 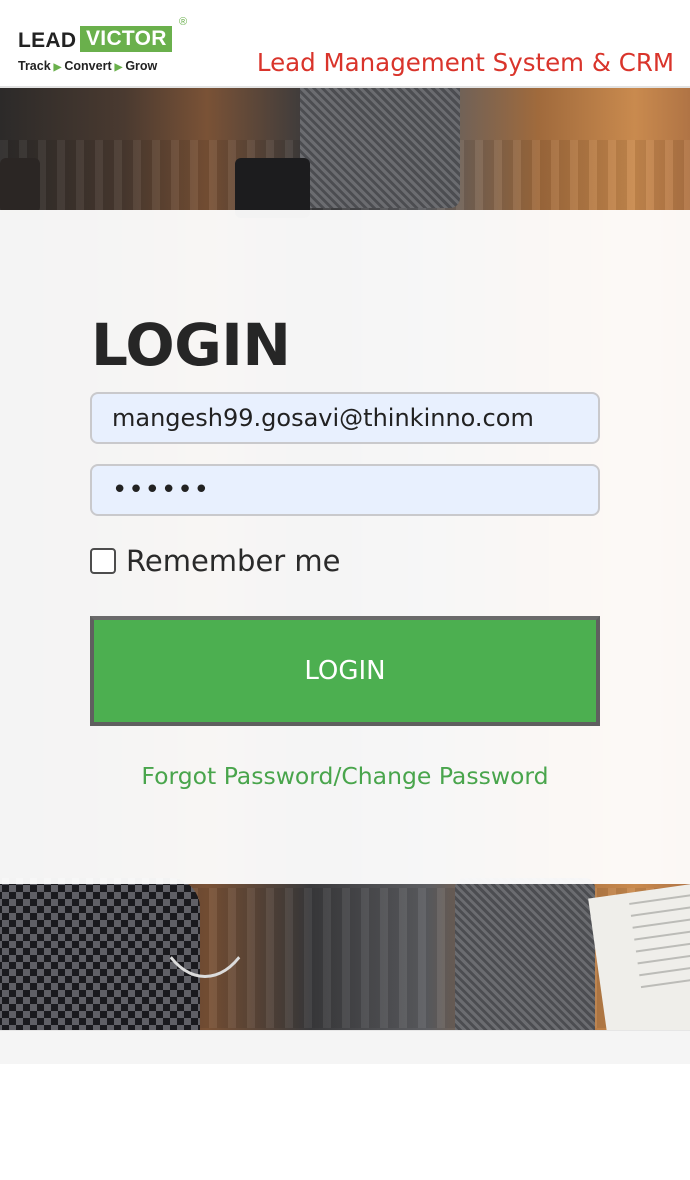 I want to click on remember-me-row: Remember me, so click(x=215, y=561).